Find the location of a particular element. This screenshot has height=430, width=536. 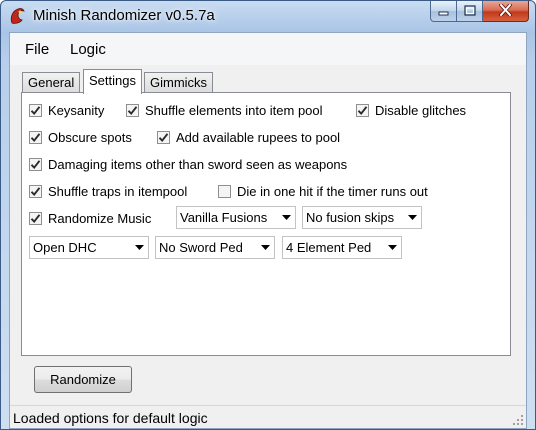

randomize-music-checkbox is located at coordinates (35, 218).